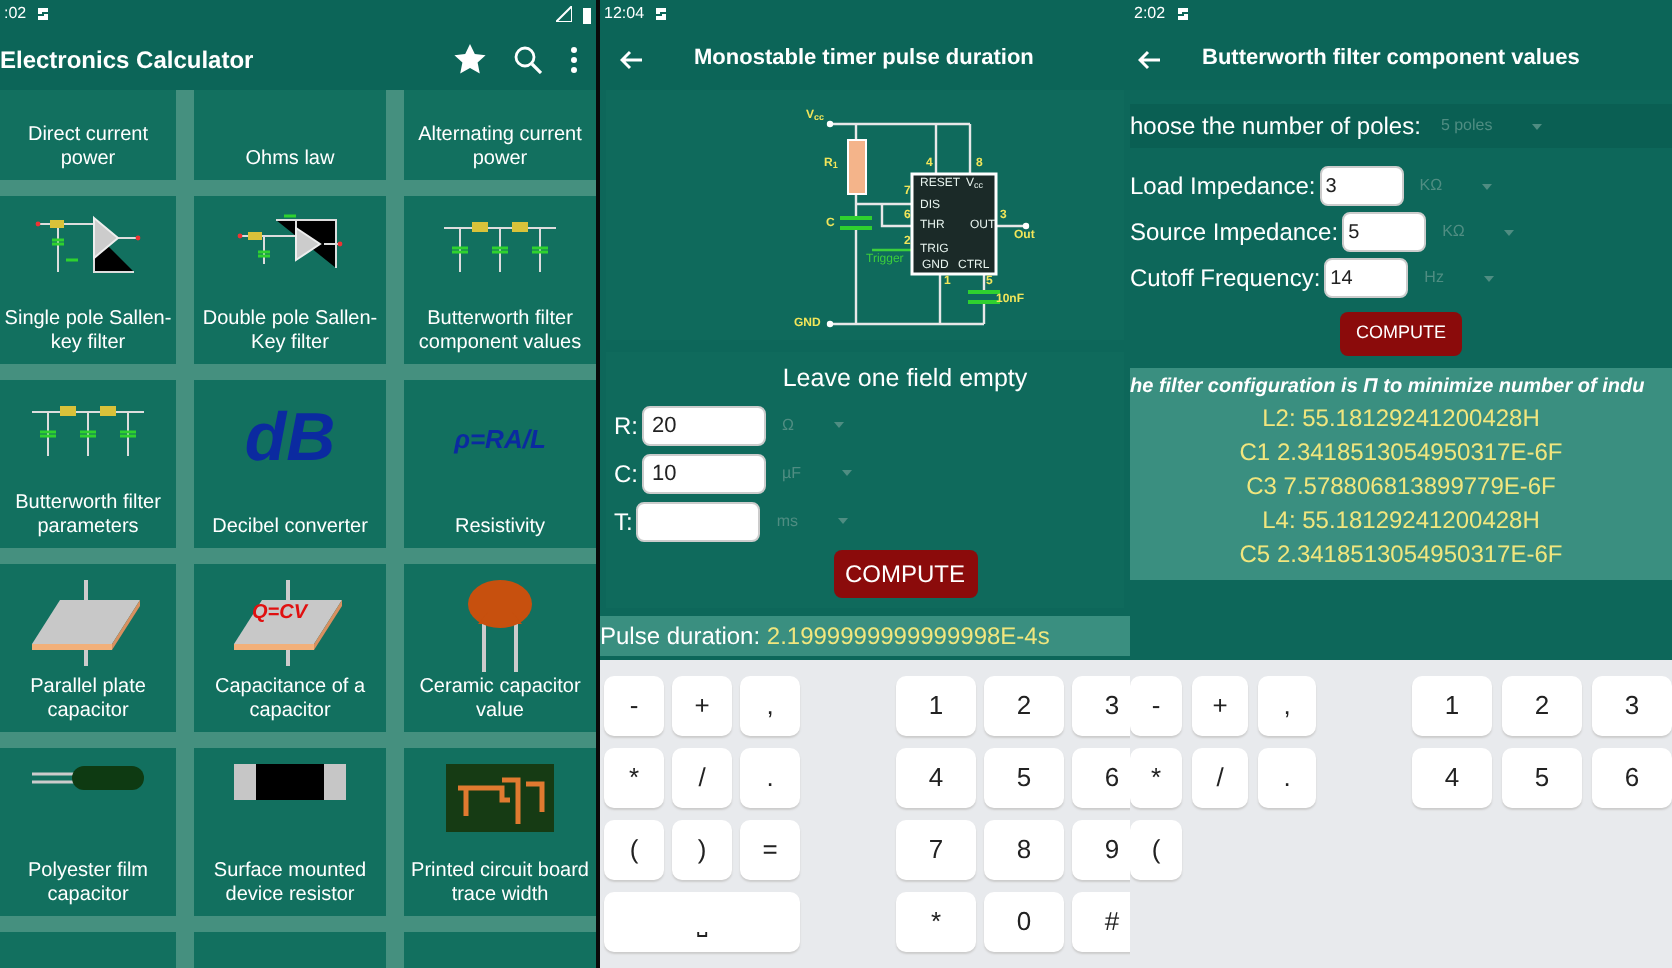 This screenshot has height=968, width=1672. Describe the element at coordinates (1101, 850) in the screenshot. I see `keyboard-key: 9` at that location.